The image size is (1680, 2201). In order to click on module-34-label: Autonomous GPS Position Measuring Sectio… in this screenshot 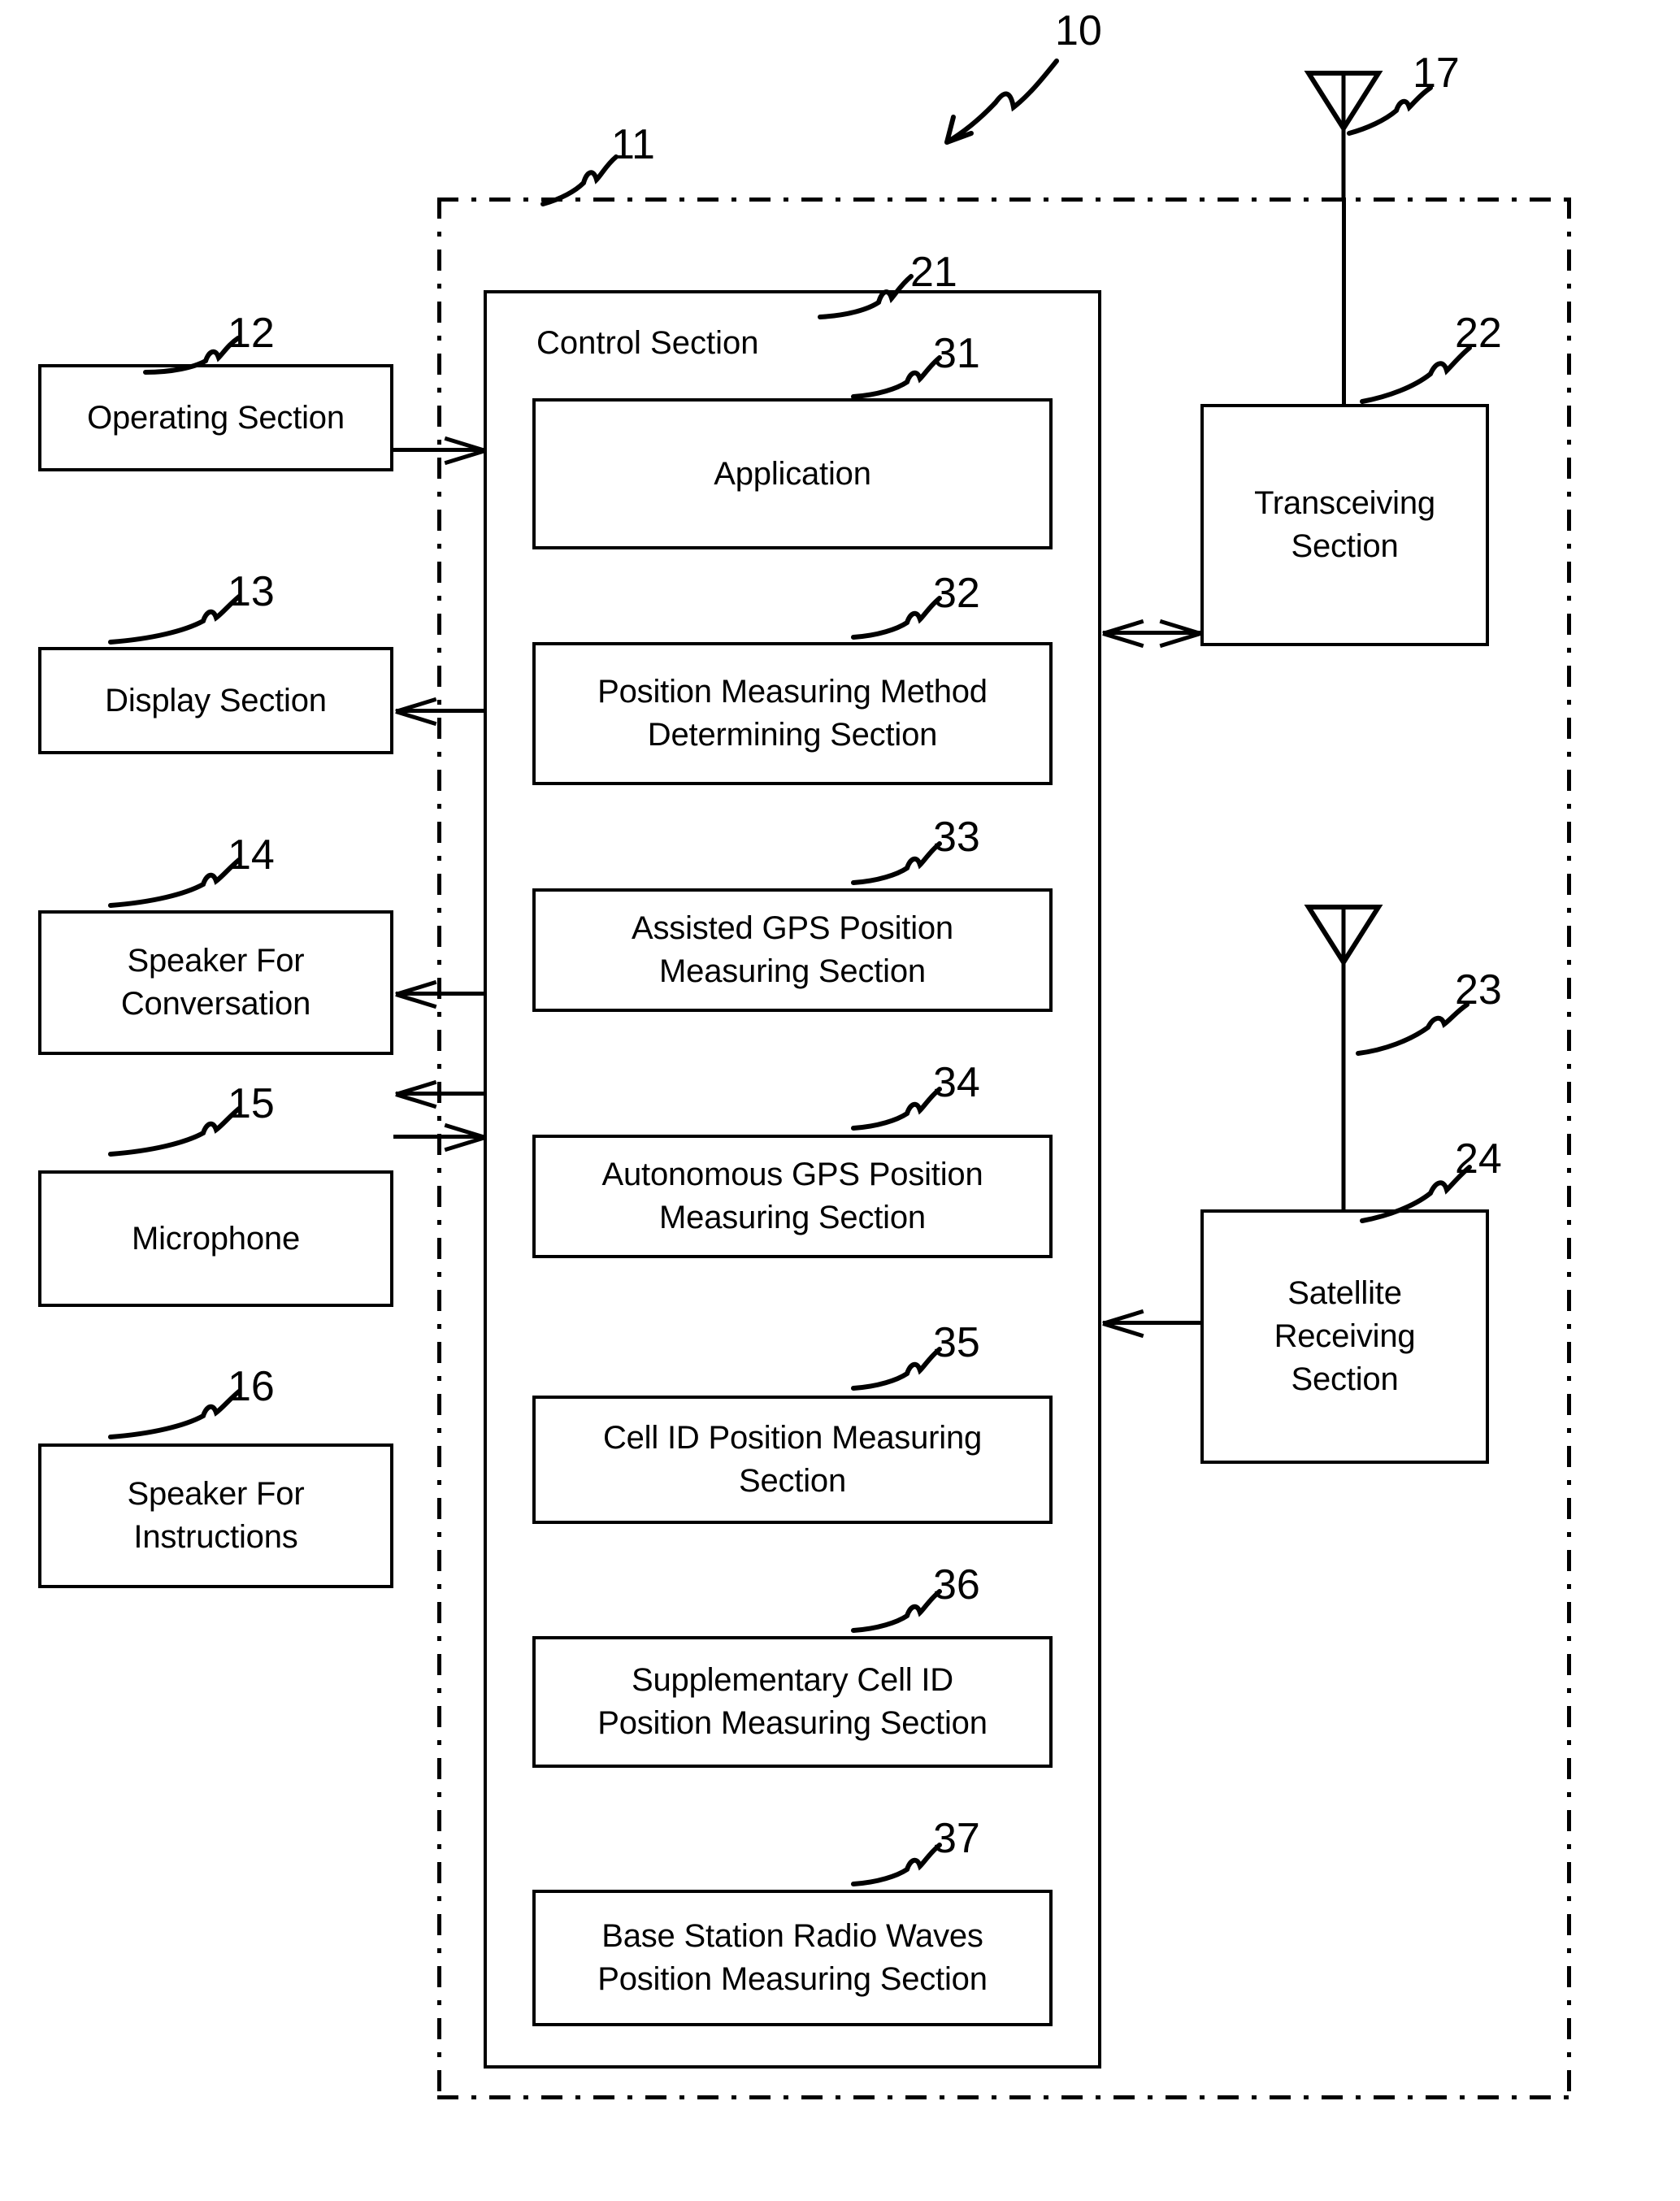, I will do `click(792, 1196)`.